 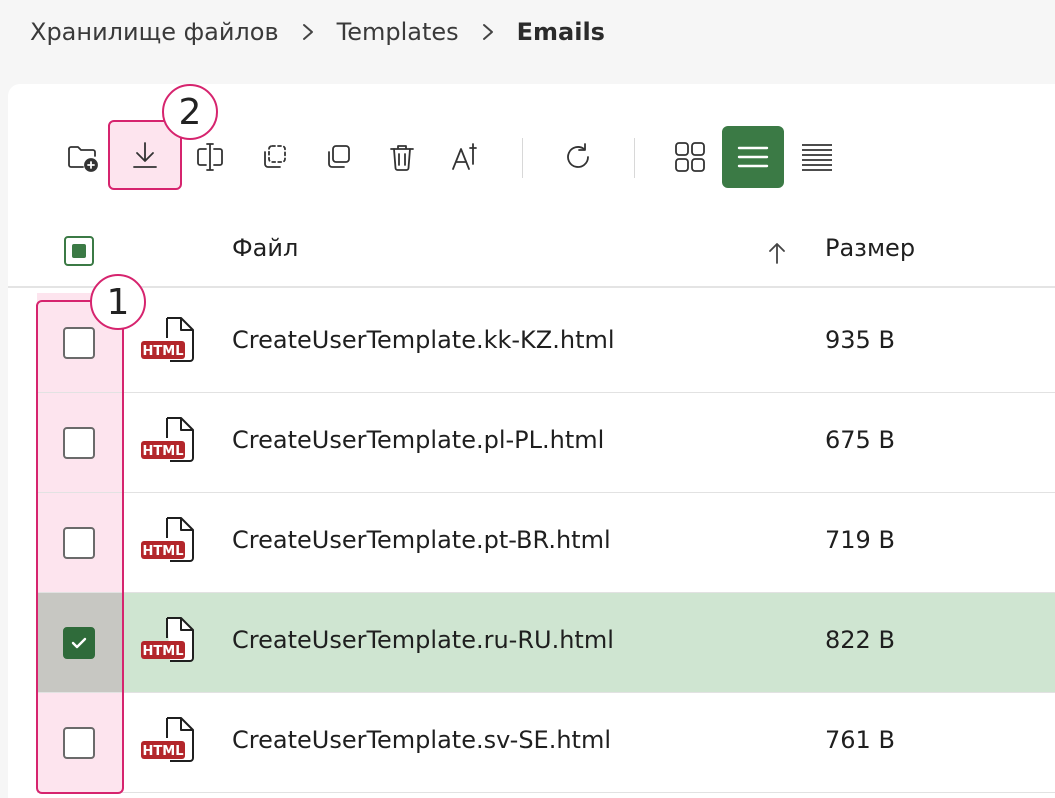 I want to click on table-row: HTML CreateUserTemplate.ru-RU.html 822 B, so click(x=546, y=643).